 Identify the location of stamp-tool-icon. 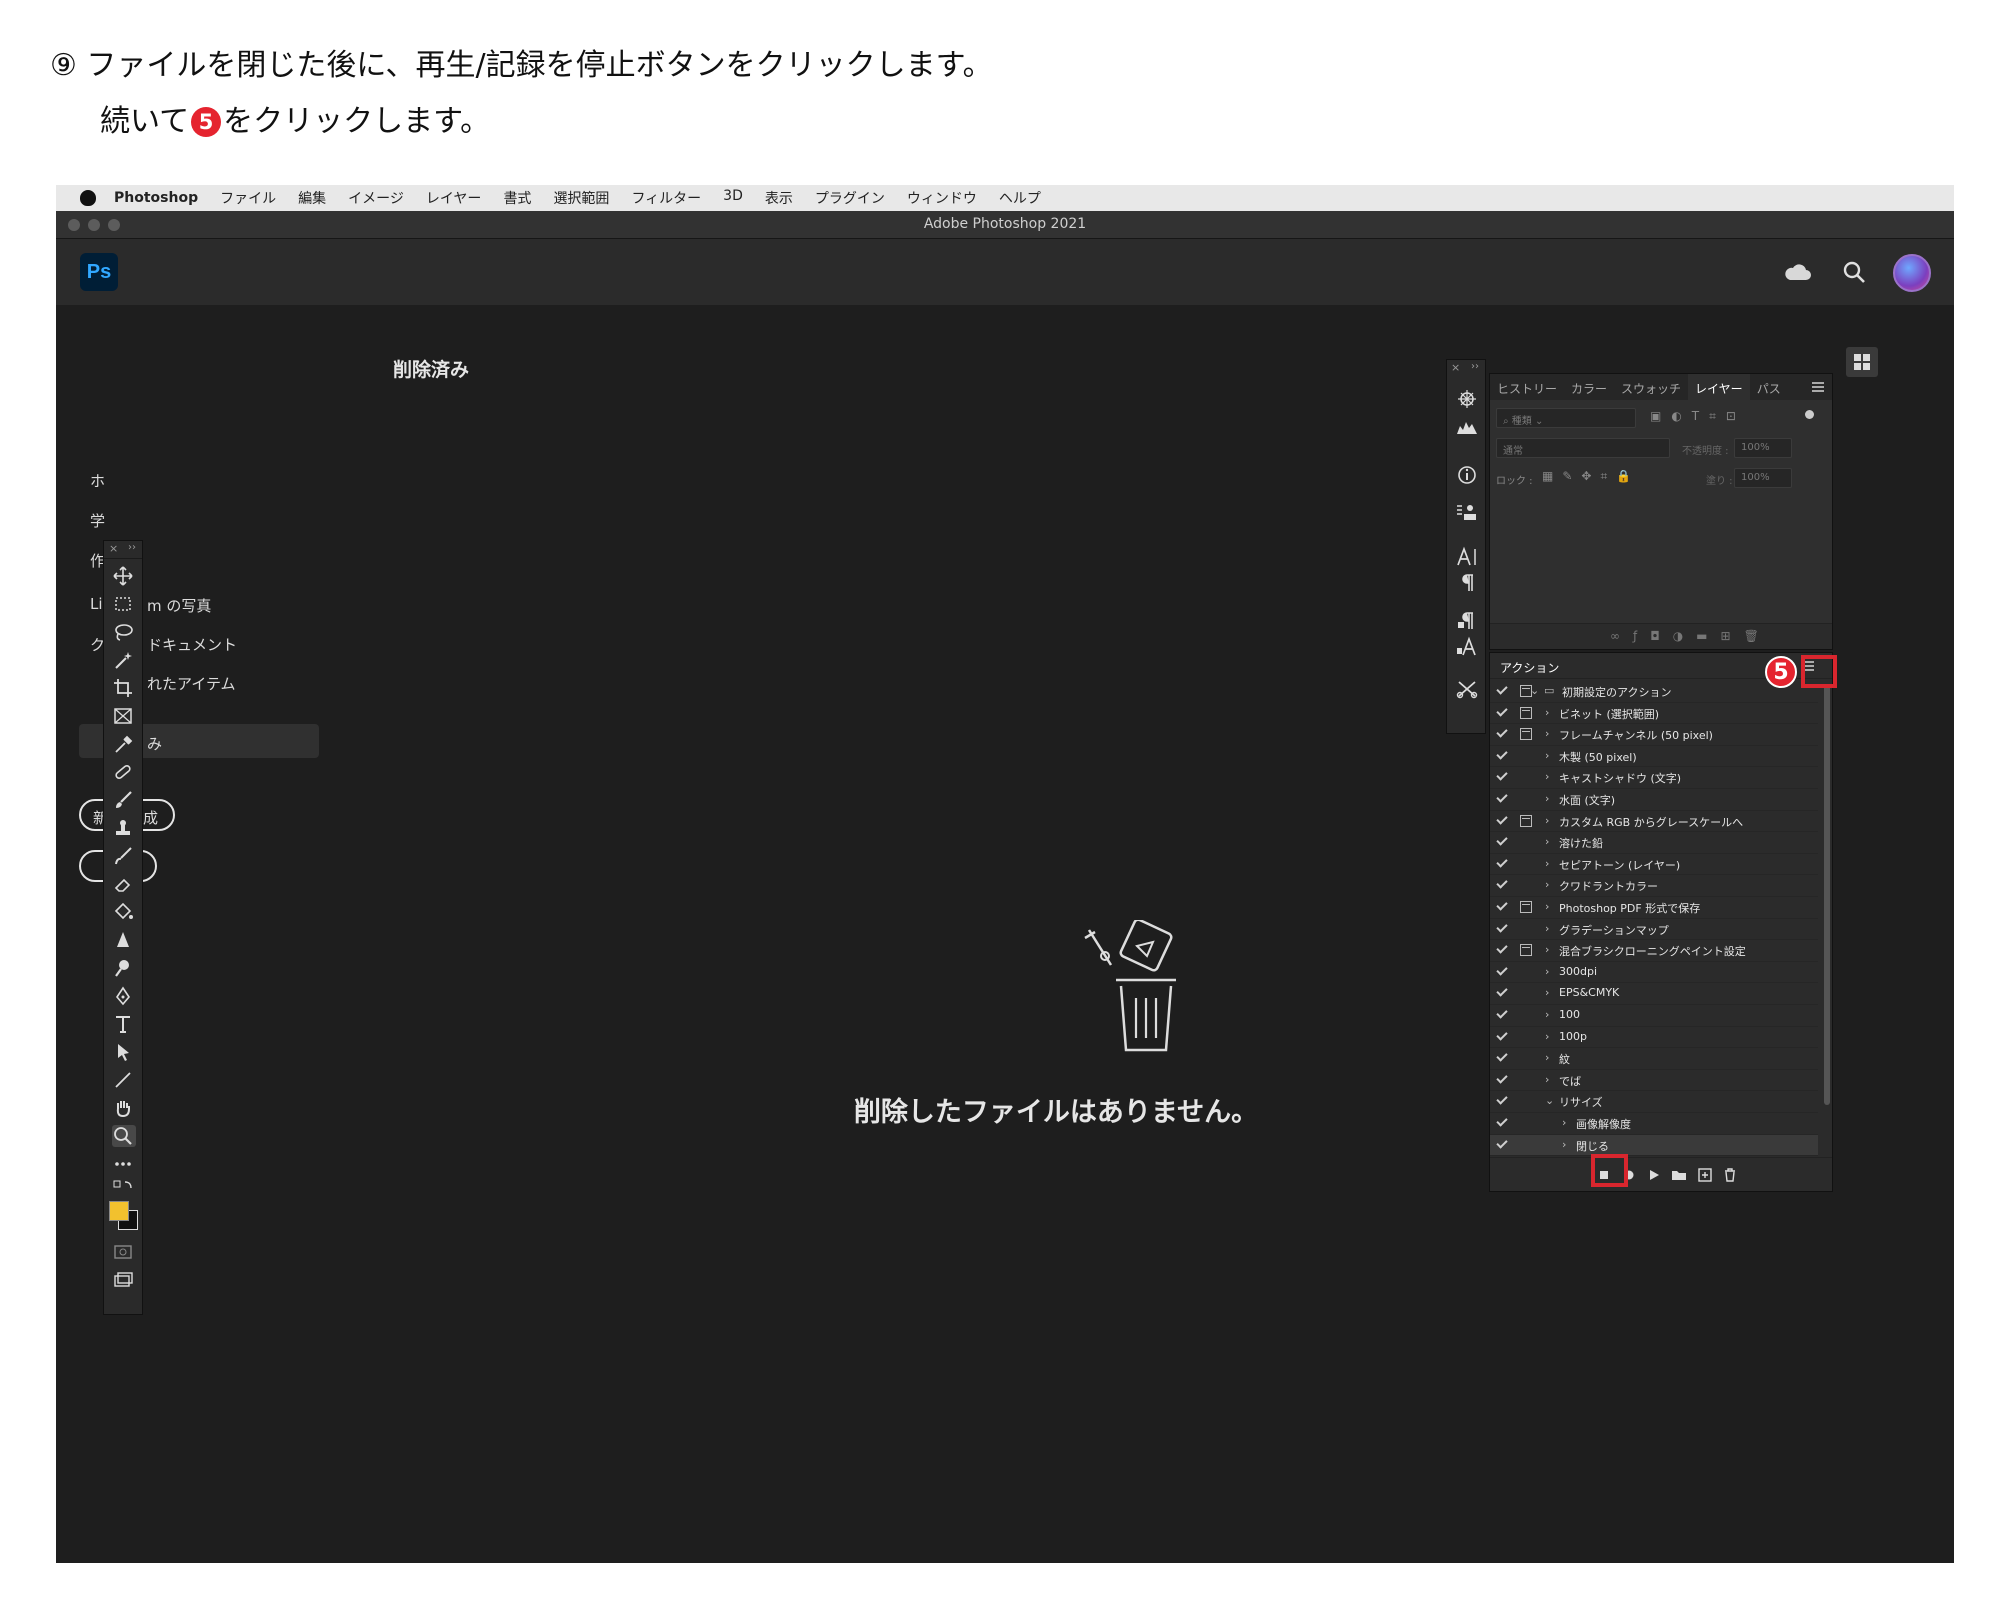
(124, 828).